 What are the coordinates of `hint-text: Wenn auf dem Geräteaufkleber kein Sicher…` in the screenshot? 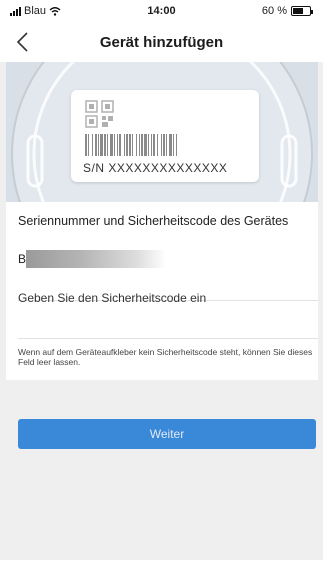 It's located at (165, 357).